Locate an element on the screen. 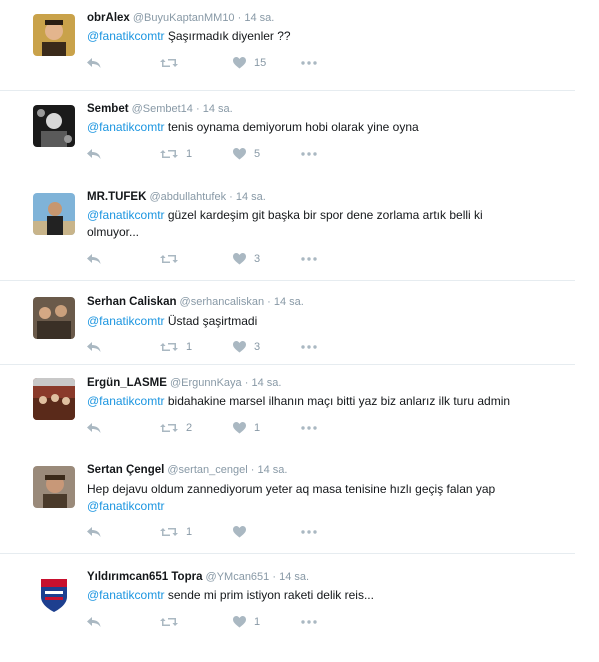 The height and width of the screenshot is (662, 599). retweet-button: 2 is located at coordinates (176, 428).